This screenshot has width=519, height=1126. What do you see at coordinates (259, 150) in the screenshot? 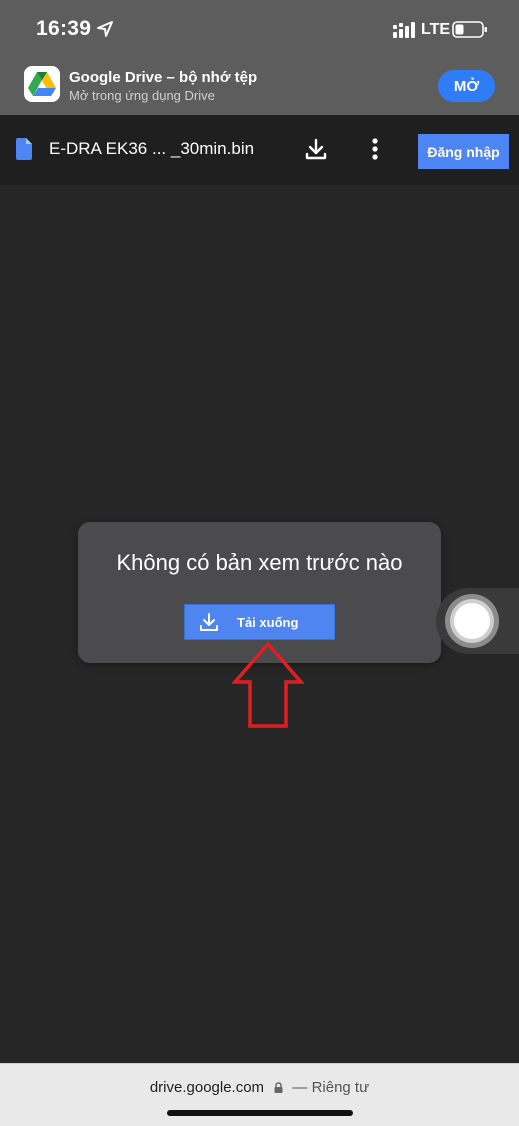
I see `file-toolbar: E-DRA EK36 ... _30min.bin Đăng nhập` at bounding box center [259, 150].